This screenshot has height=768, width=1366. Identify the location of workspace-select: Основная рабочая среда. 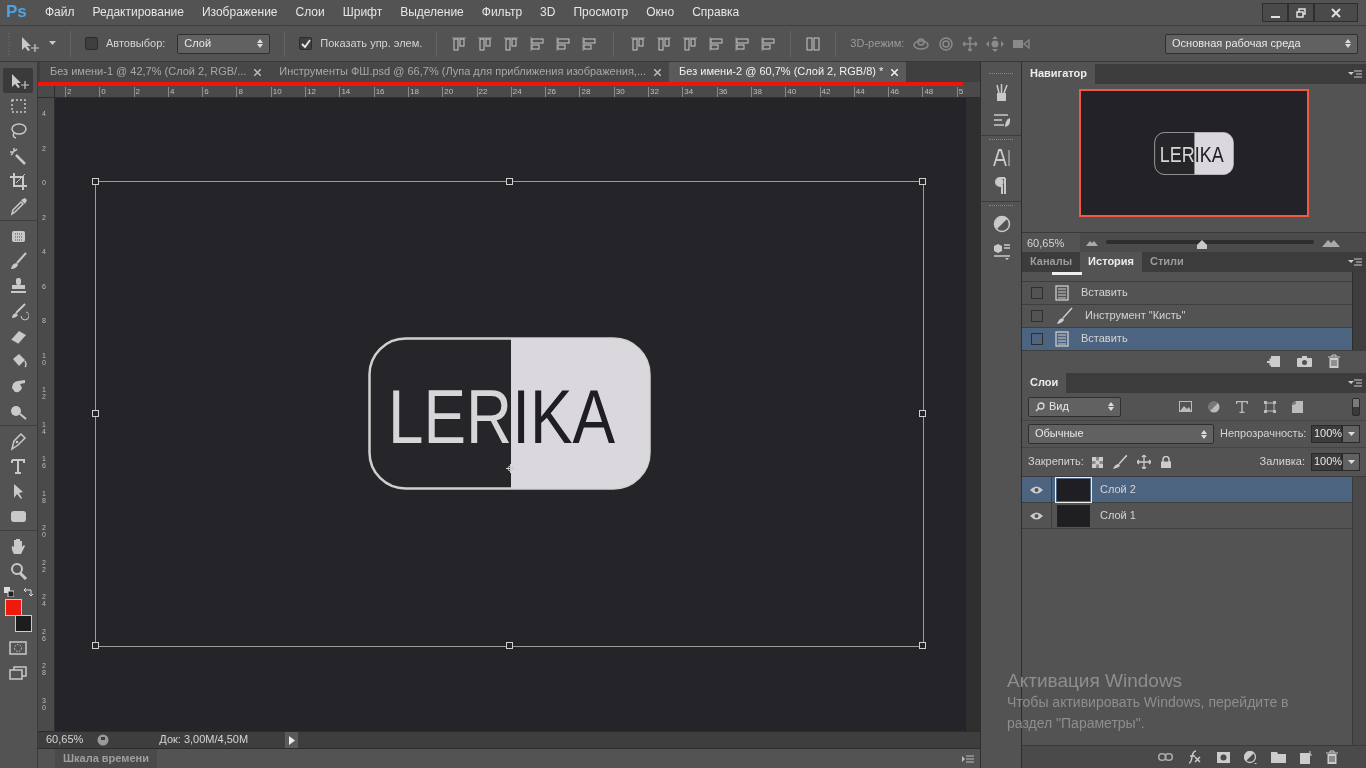
(1261, 43).